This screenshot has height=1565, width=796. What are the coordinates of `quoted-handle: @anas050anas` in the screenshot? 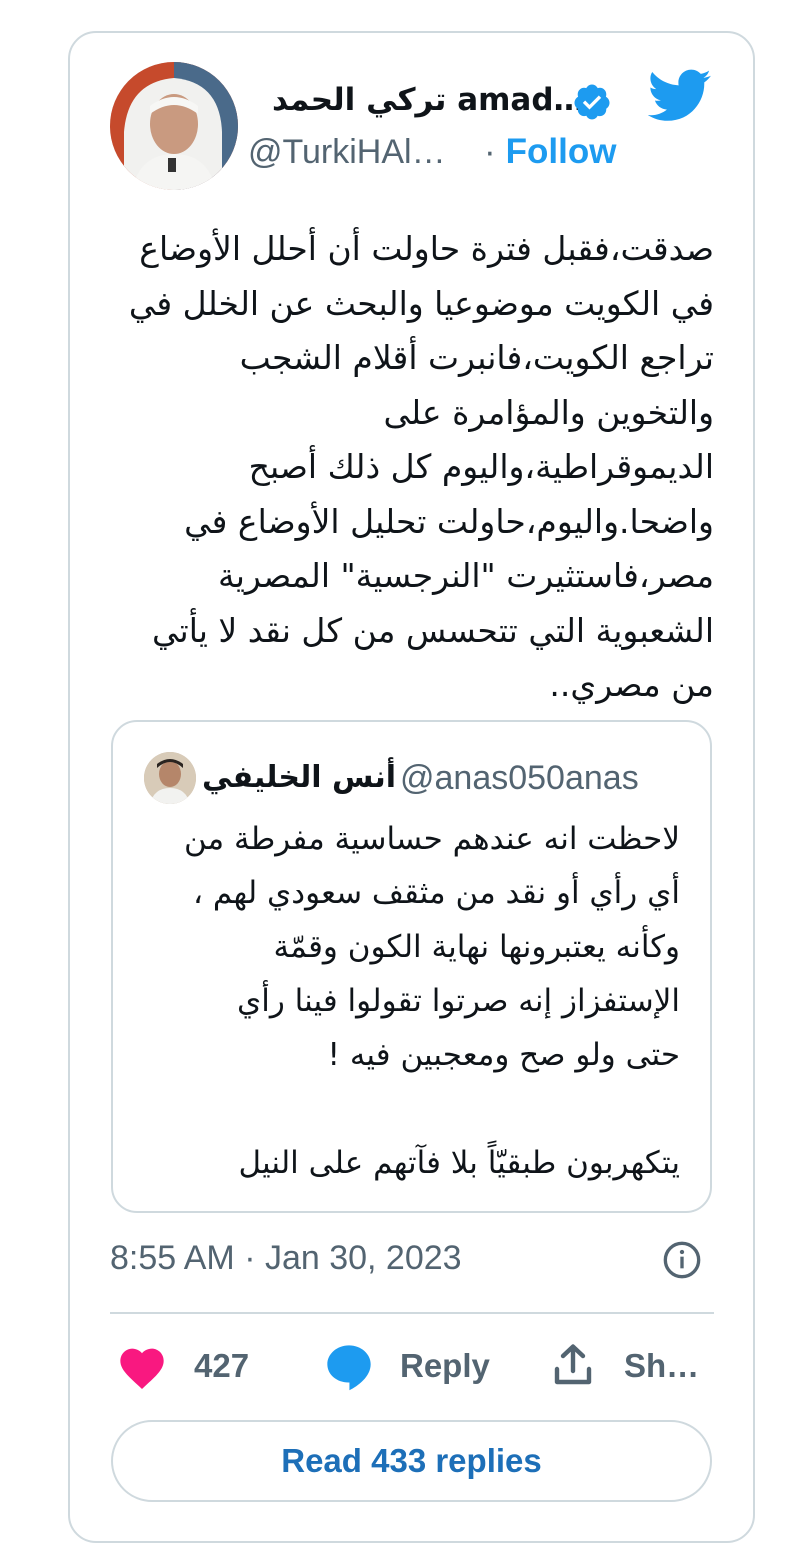 It's located at (519, 778).